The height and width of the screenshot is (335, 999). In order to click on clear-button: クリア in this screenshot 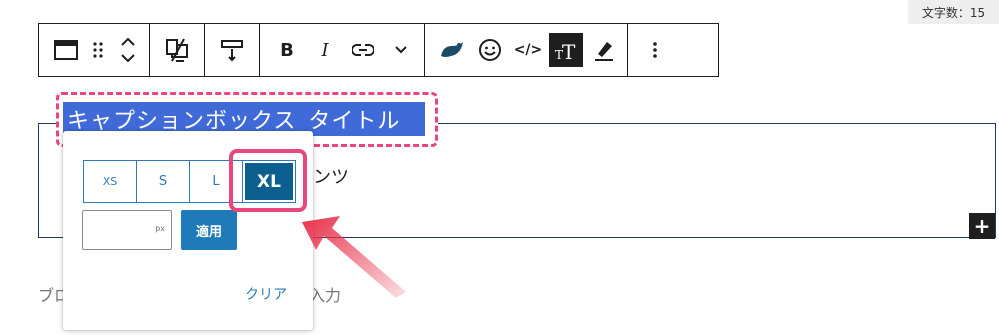, I will do `click(266, 294)`.